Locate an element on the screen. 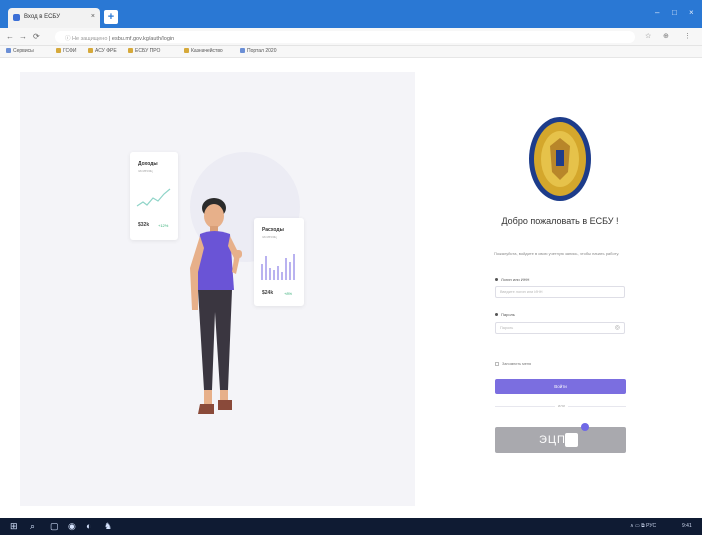  new-tab-button: + is located at coordinates (111, 17).